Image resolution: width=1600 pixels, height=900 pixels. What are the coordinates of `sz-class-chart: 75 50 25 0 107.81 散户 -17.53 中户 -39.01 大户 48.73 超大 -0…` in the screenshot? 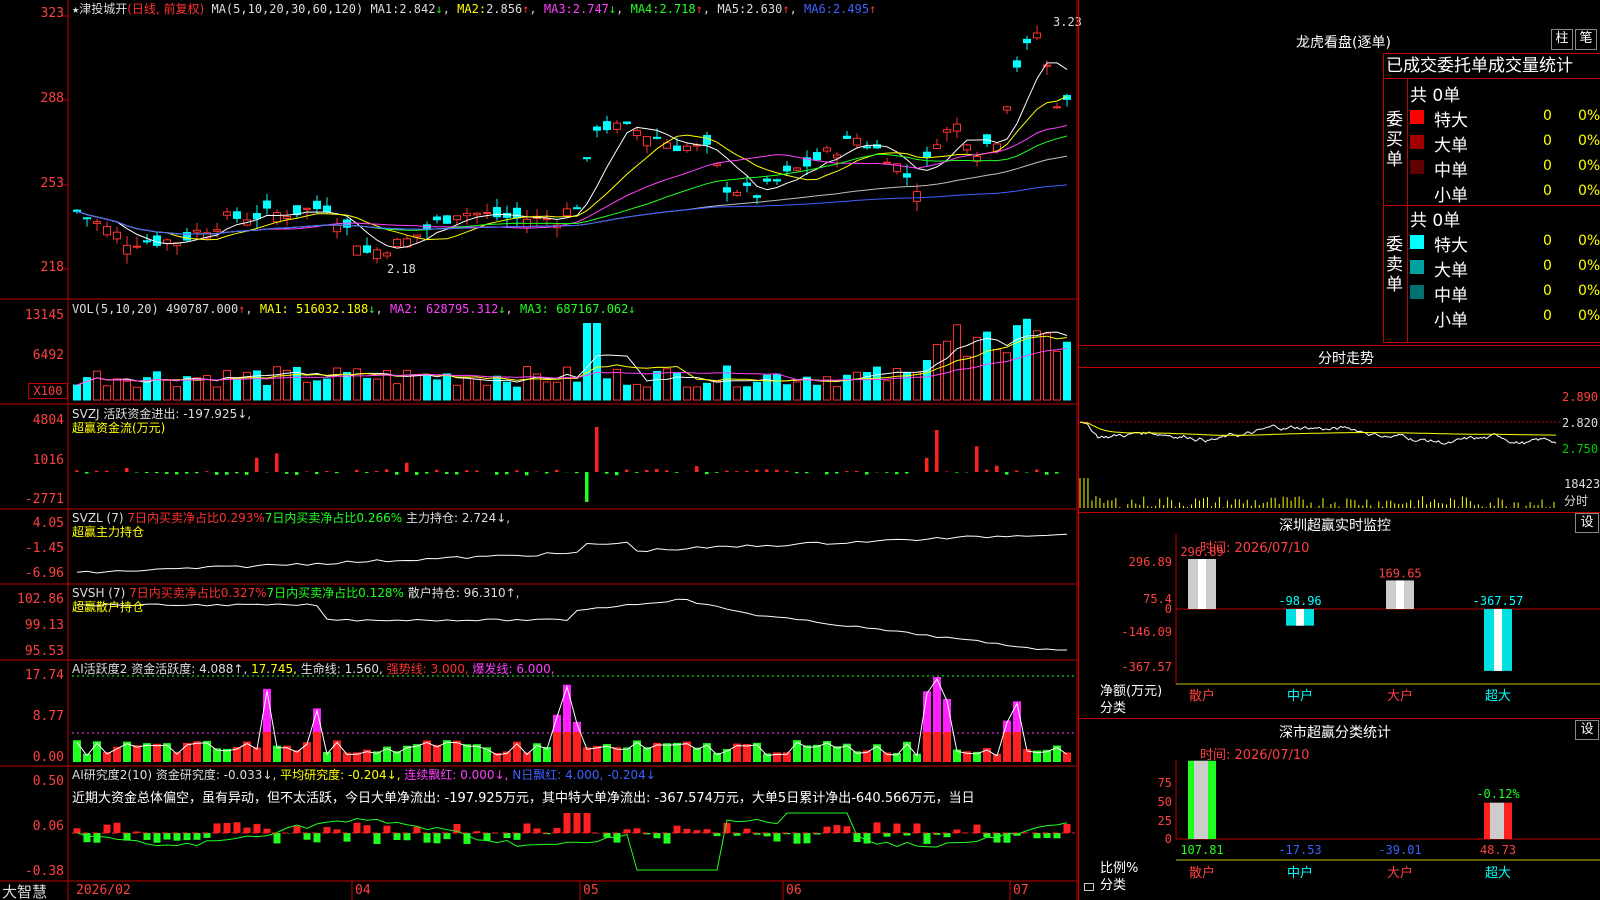 It's located at (1339, 820).